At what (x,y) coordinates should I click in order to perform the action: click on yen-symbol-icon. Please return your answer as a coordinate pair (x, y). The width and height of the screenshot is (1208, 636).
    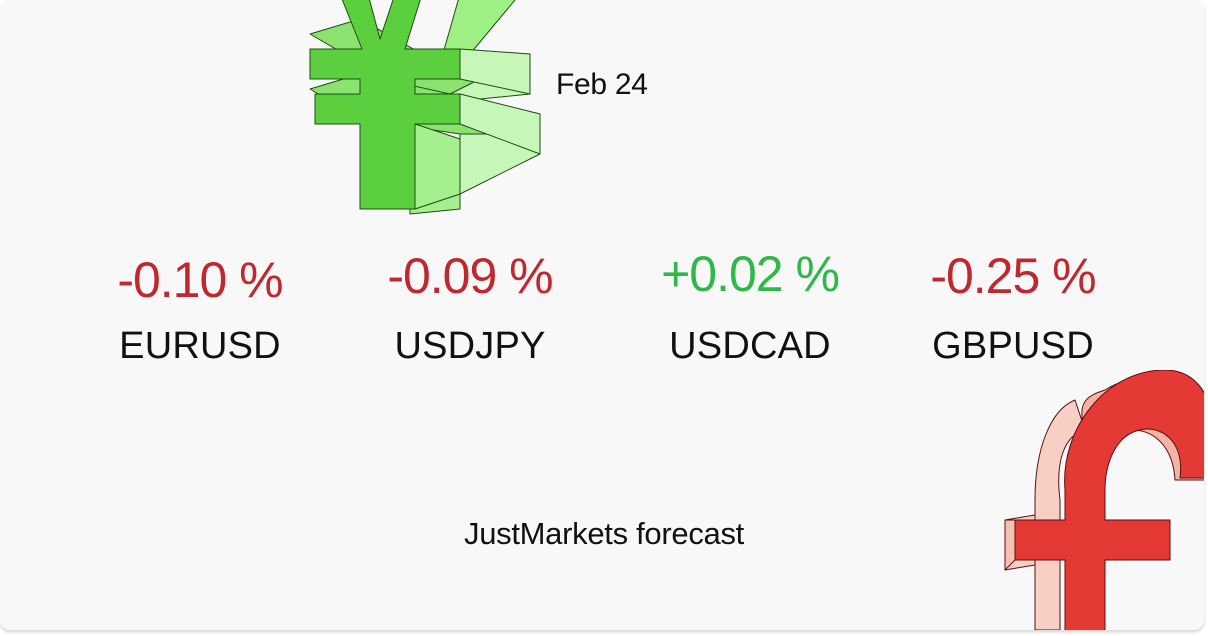
    Looking at the image, I should click on (425, 107).